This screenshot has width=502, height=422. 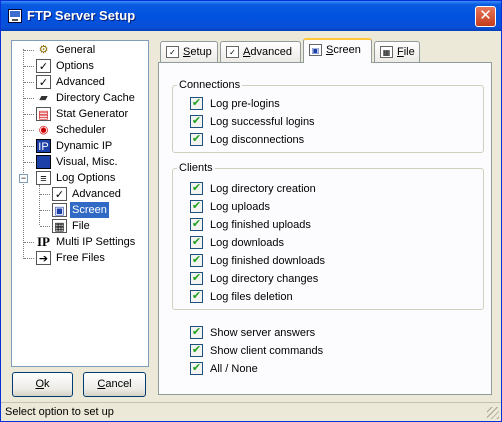 I want to click on cancel-label: ancel, so click(x=118, y=384).